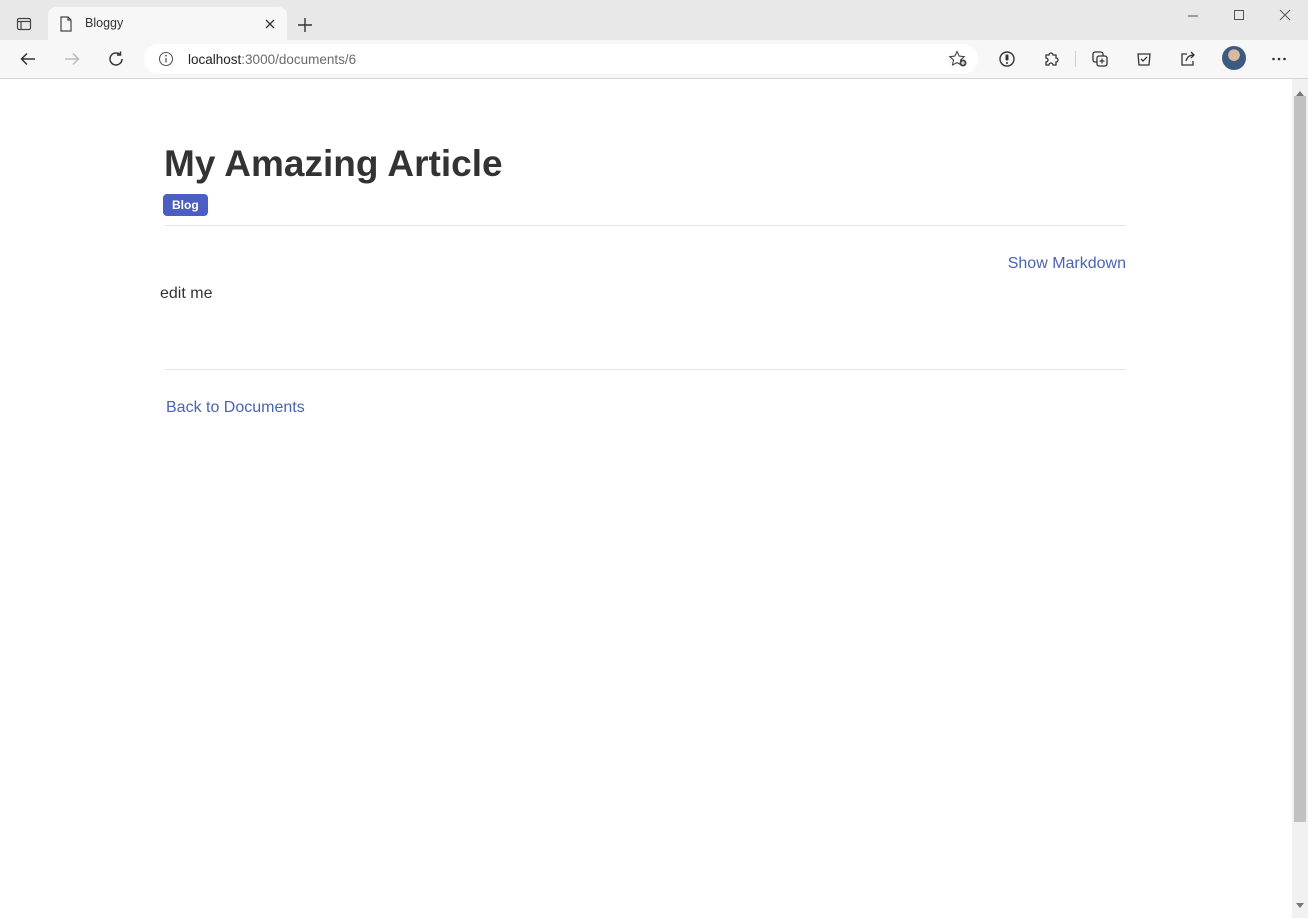 This screenshot has width=1308, height=918. What do you see at coordinates (185, 205) in the screenshot?
I see `tag-badge: Blog` at bounding box center [185, 205].